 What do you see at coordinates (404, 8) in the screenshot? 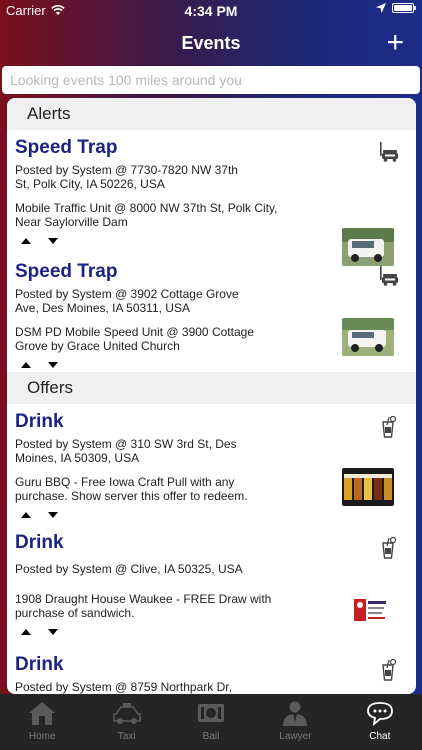
I see `battery-icon` at bounding box center [404, 8].